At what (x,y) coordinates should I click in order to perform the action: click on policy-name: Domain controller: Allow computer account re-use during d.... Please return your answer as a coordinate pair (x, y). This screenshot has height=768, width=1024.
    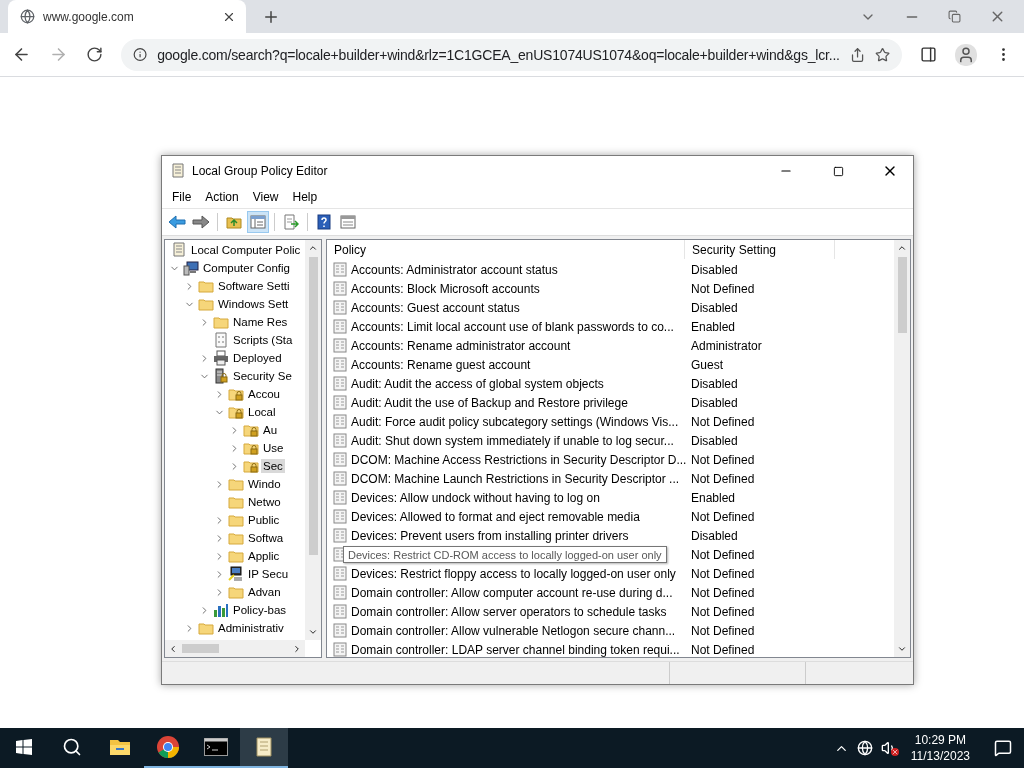
    Looking at the image, I should click on (512, 592).